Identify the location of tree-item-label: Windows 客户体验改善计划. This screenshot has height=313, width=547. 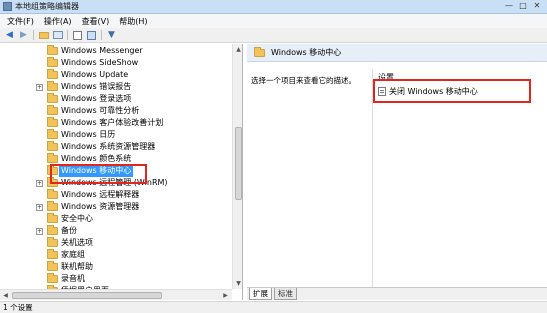
(112, 122).